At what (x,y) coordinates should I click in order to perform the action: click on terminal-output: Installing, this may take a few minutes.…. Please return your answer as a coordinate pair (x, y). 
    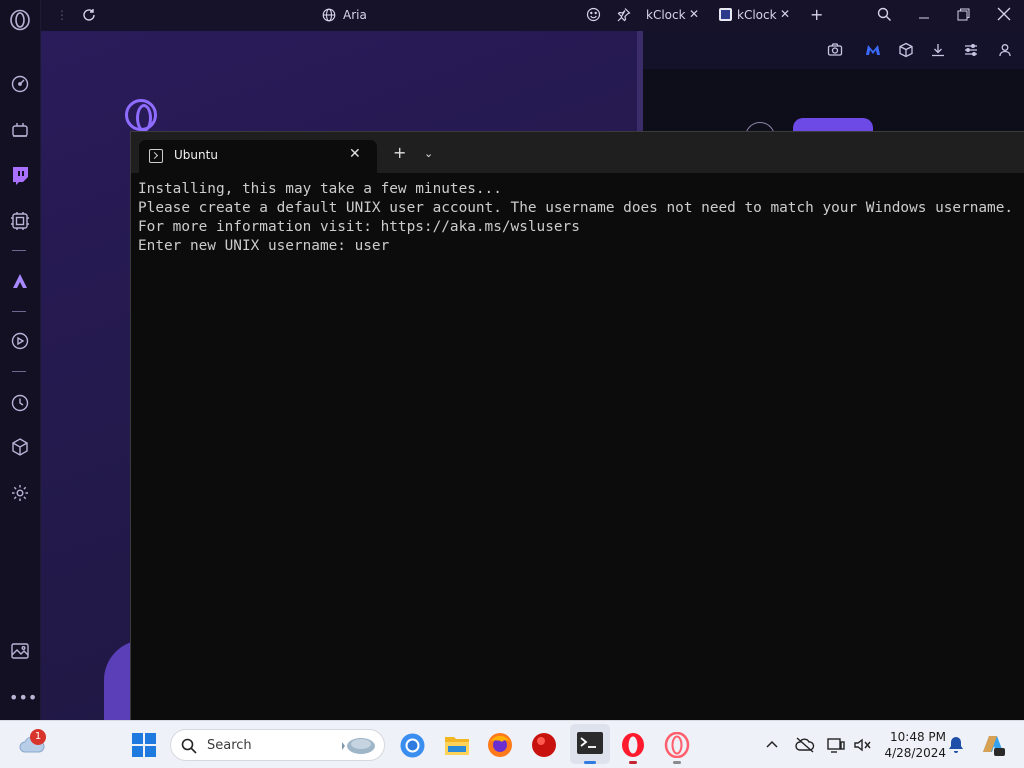
    Looking at the image, I should click on (578, 218).